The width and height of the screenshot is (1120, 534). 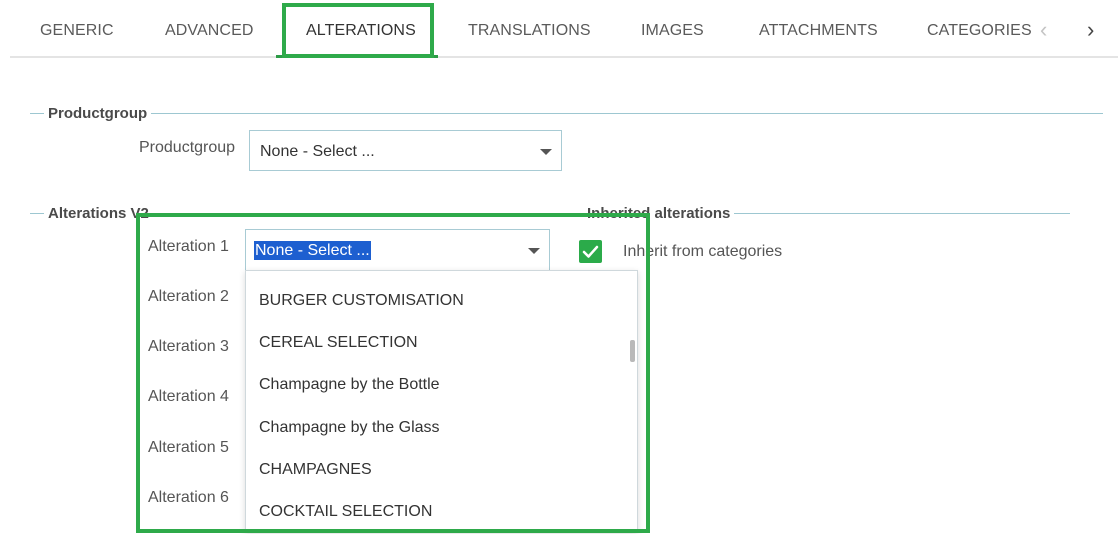 What do you see at coordinates (209, 31) in the screenshot?
I see `tab-advanced: ADVANCED` at bounding box center [209, 31].